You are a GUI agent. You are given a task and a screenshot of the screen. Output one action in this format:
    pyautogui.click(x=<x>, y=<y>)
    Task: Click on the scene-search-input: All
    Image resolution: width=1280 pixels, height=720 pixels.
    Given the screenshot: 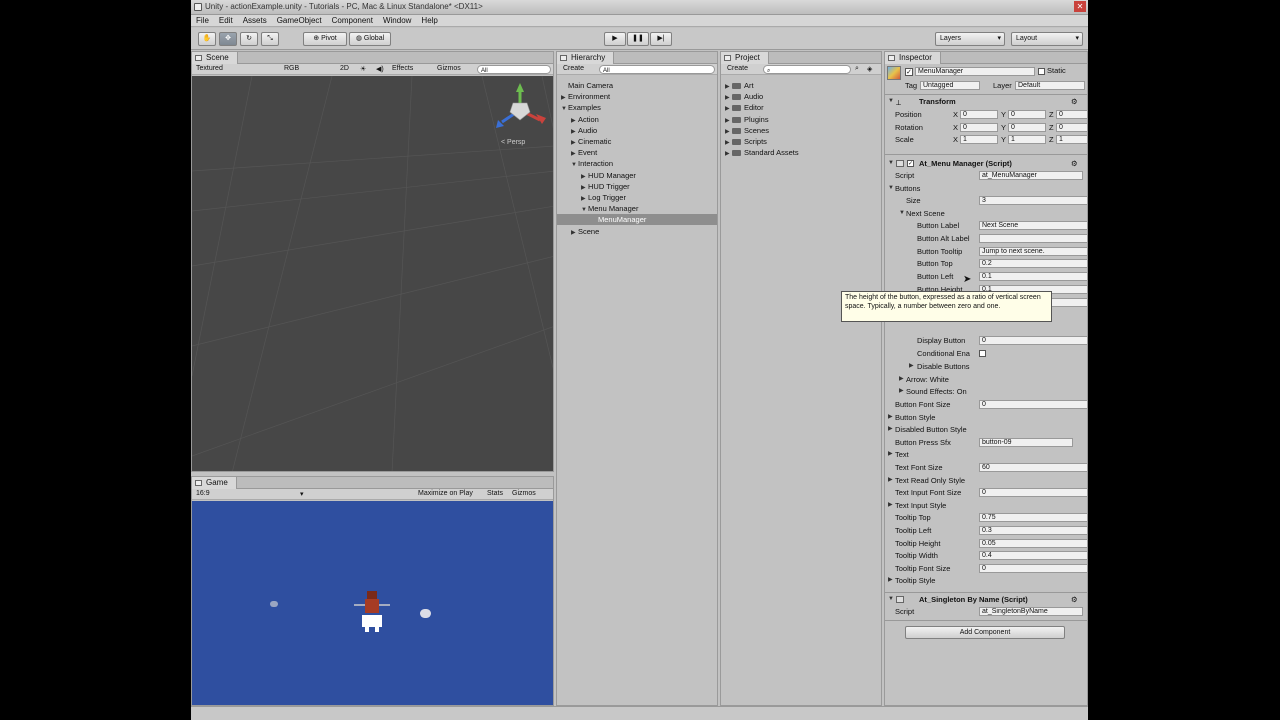 What is the action you would take?
    pyautogui.click(x=514, y=69)
    